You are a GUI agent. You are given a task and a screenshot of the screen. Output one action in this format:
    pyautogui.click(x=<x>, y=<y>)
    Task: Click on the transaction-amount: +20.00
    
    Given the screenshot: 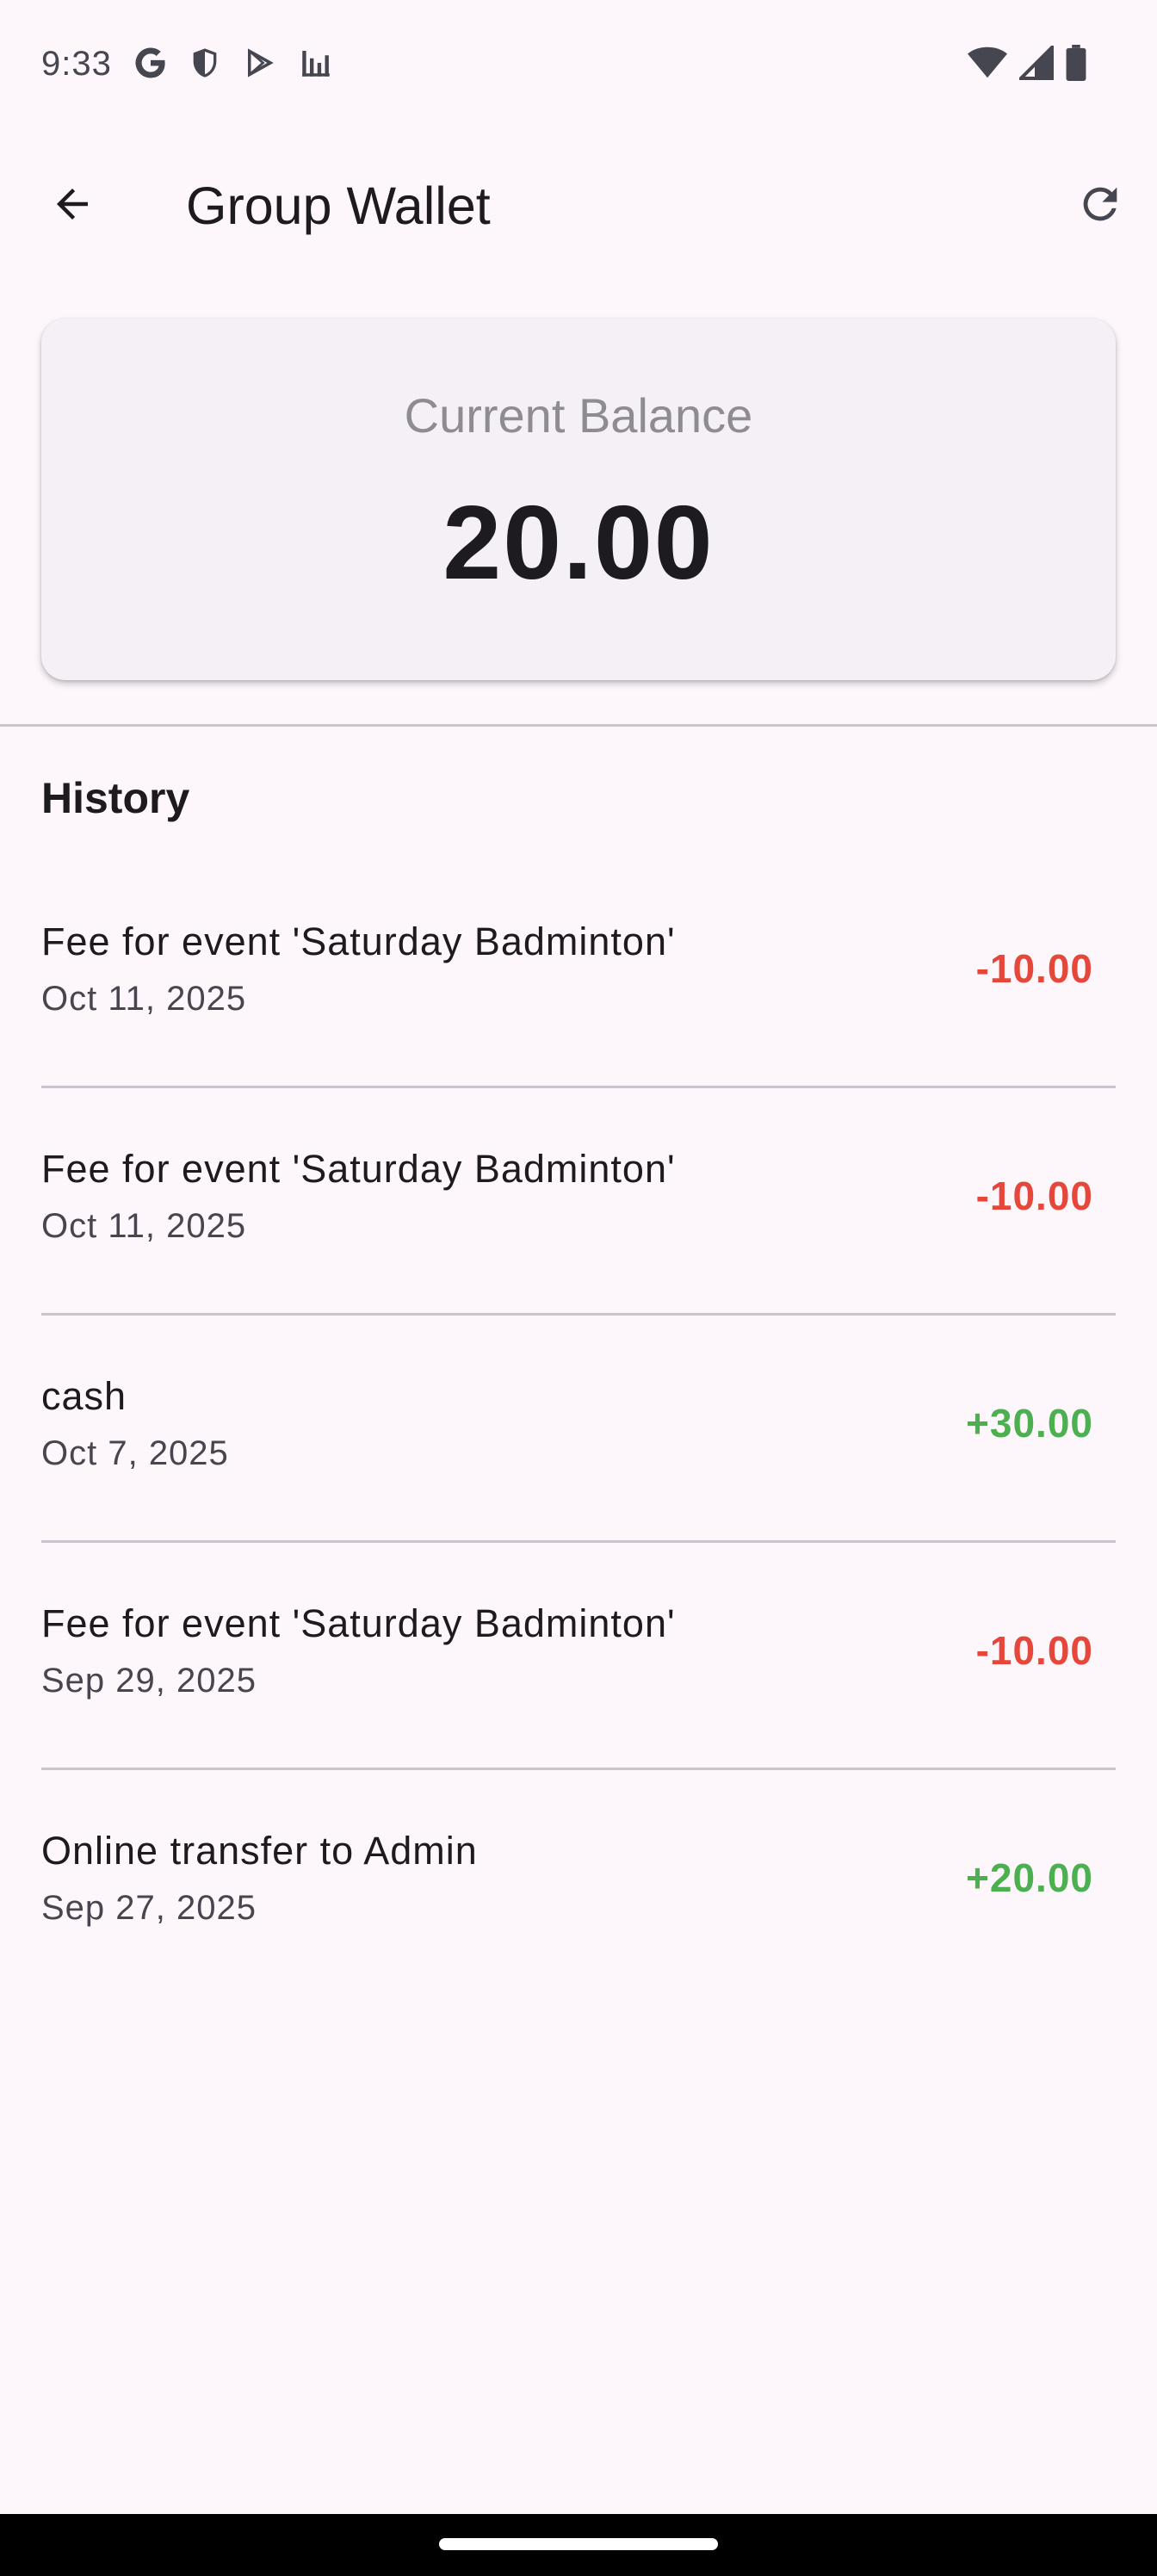 What is the action you would take?
    pyautogui.click(x=1029, y=1877)
    